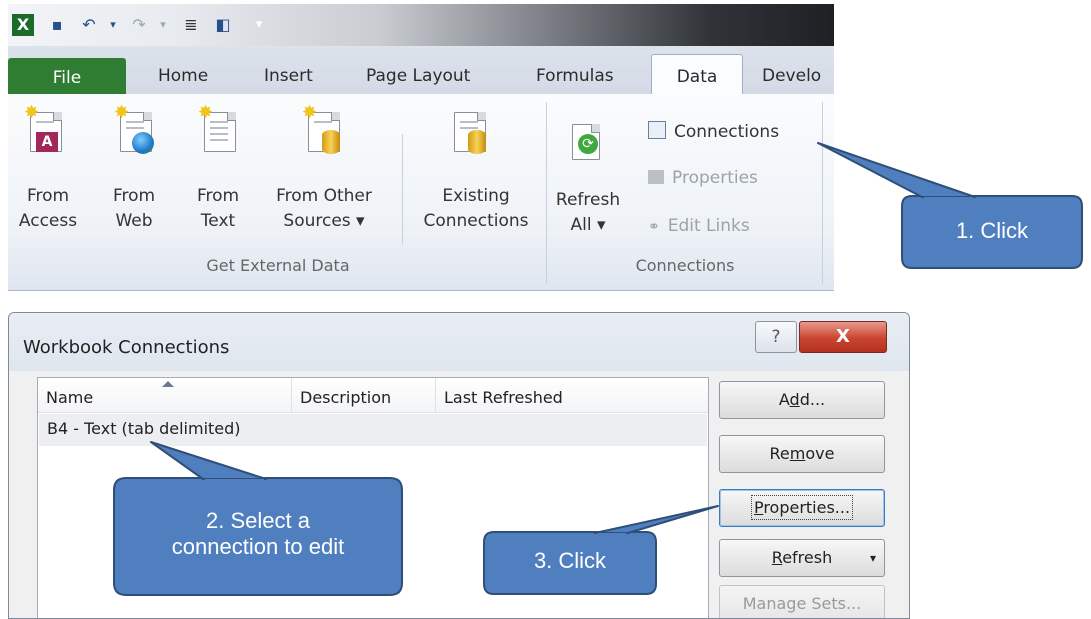 The width and height of the screenshot is (1091, 619). I want to click on callout-2-text: 2. Select a connection to edit, so click(258, 534).